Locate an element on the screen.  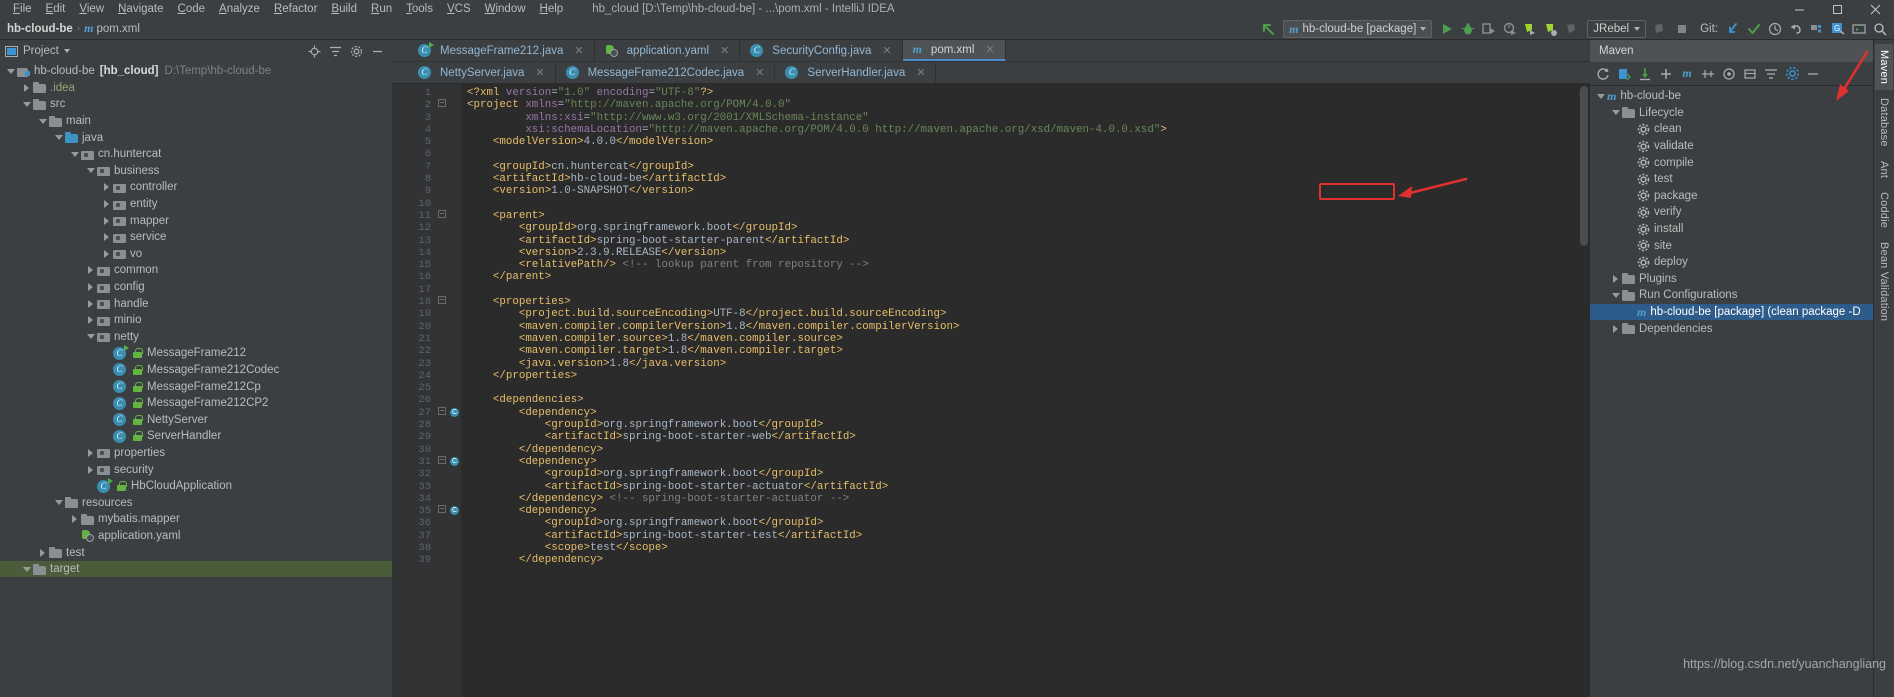
execute-goal-icon is located at coordinates (1729, 74).